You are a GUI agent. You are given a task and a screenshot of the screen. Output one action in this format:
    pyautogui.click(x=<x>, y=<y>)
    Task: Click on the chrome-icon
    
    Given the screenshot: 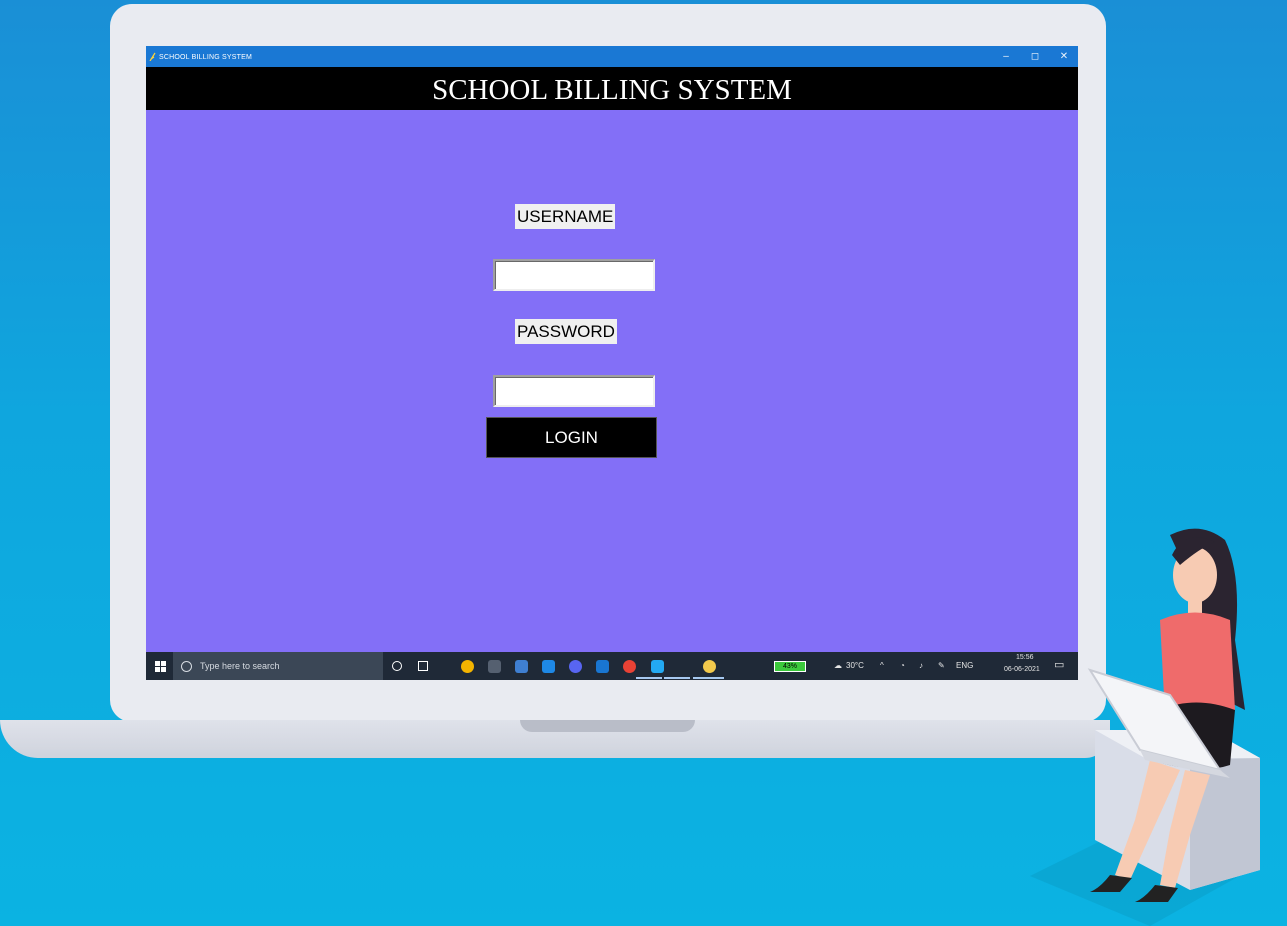 What is the action you would take?
    pyautogui.click(x=467, y=666)
    